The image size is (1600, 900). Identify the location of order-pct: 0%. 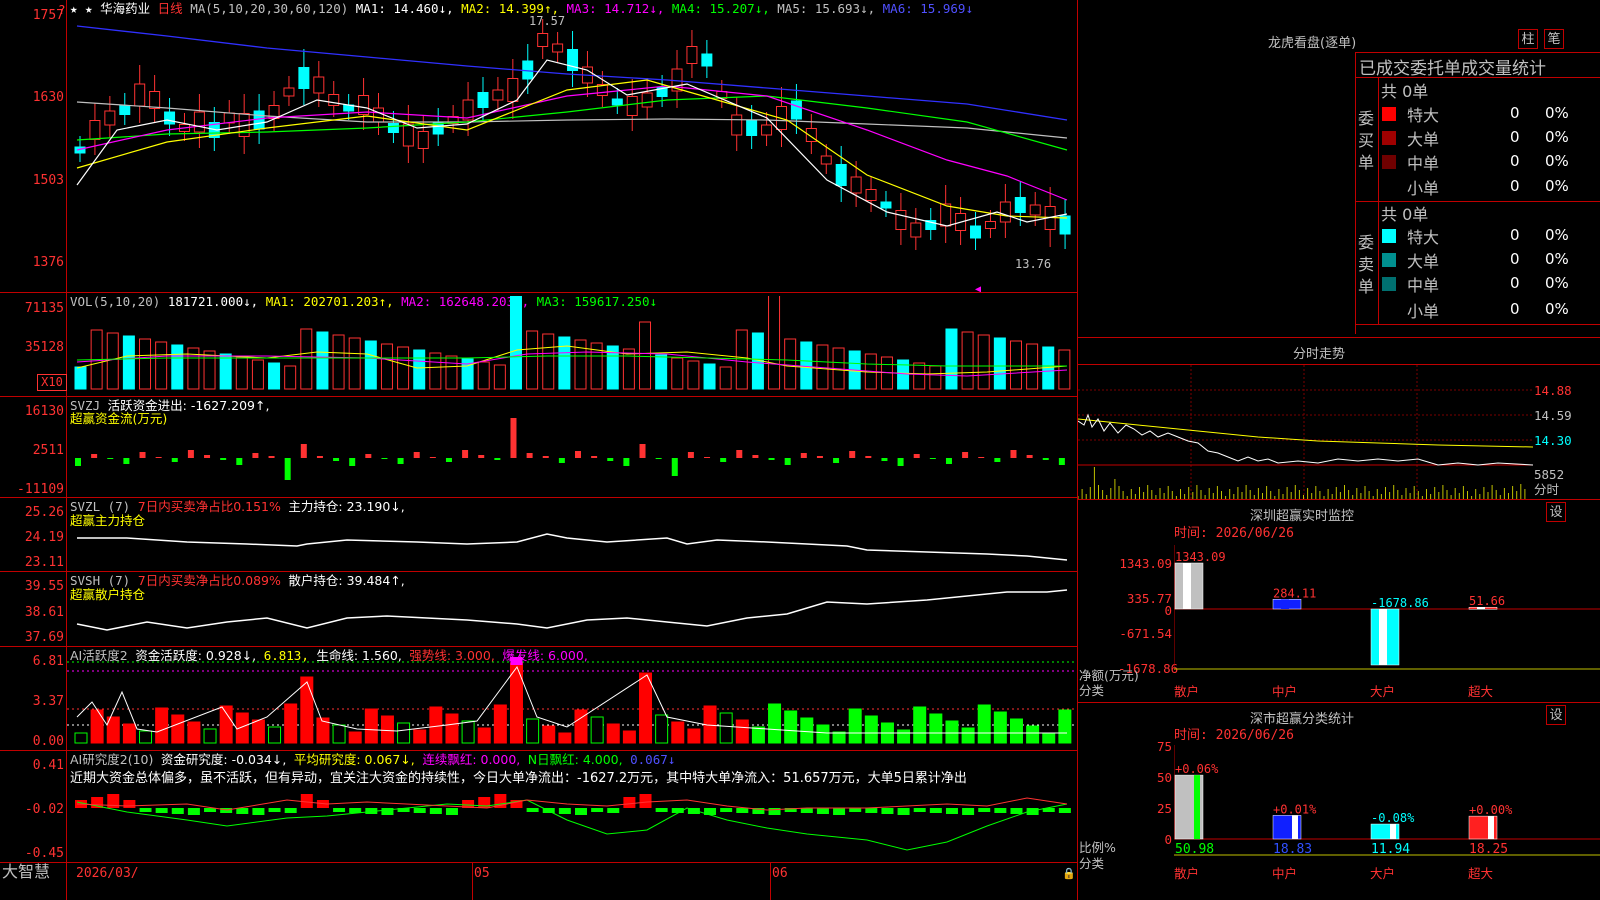
(1557, 161).